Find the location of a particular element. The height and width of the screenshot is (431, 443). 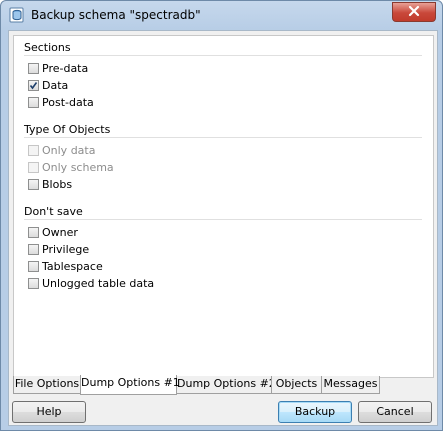

close-button is located at coordinates (414, 12).